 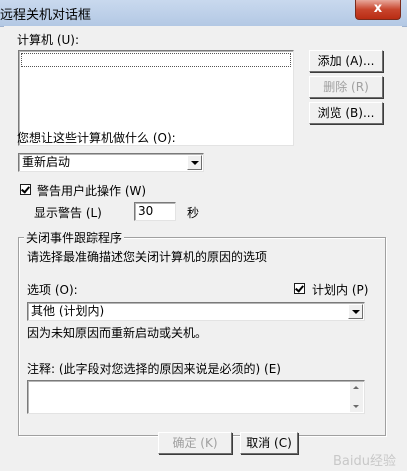 What do you see at coordinates (156, 60) in the screenshot?
I see `focus-rect` at bounding box center [156, 60].